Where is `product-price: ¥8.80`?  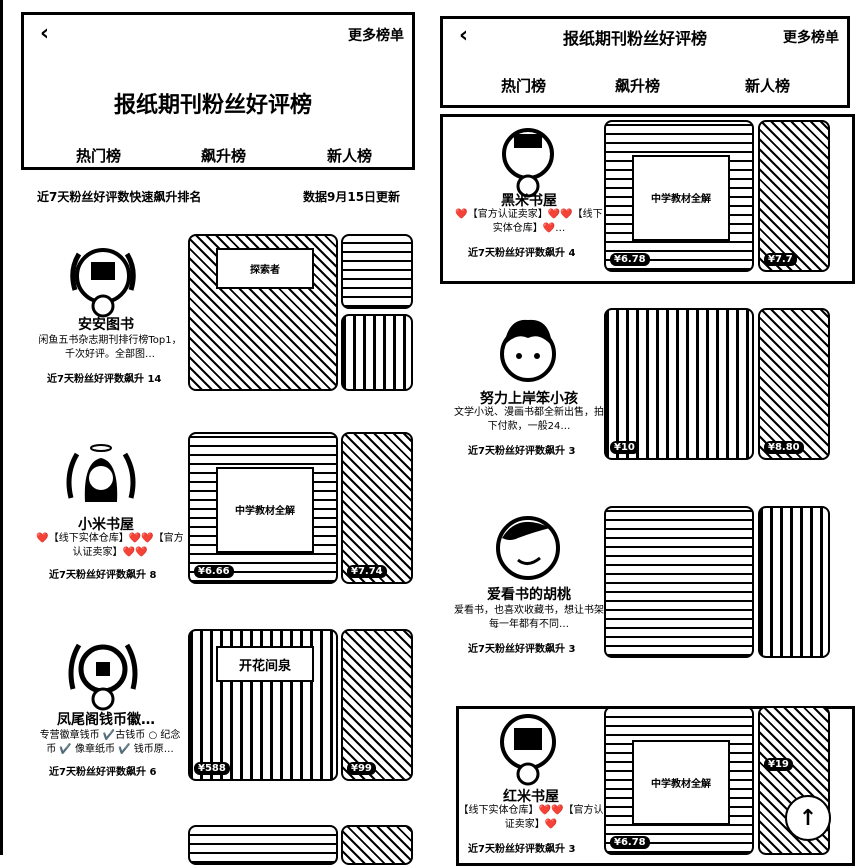
product-price: ¥8.80 is located at coordinates (784, 447).